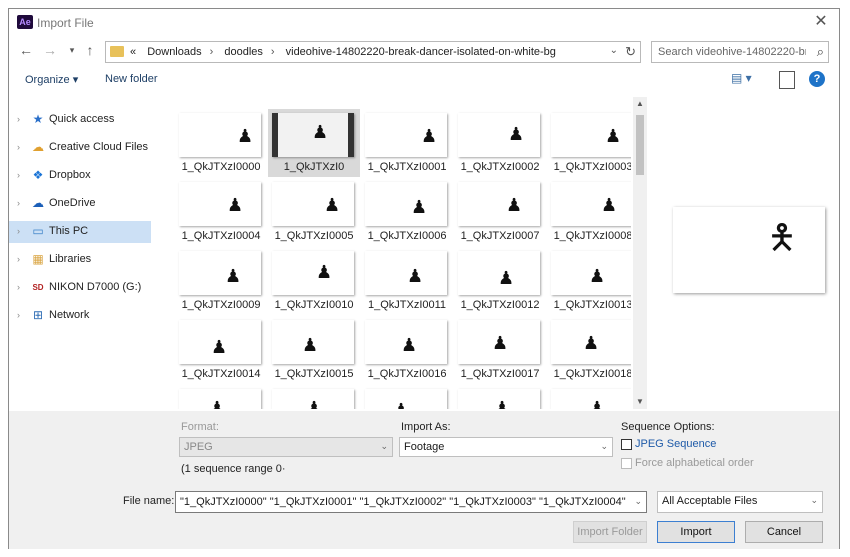 The image size is (850, 557). What do you see at coordinates (407, 212) in the screenshot?
I see `file-thumbnail: ♟ 1_QkJTXzI0006` at bounding box center [407, 212].